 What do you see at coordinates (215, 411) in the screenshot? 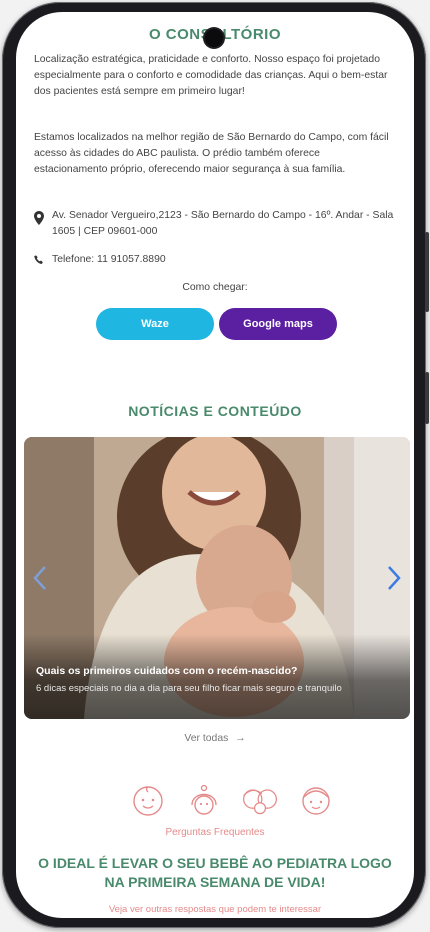
I see `section-title-news: NOTÍCIAS E CONTEÚDO` at bounding box center [215, 411].